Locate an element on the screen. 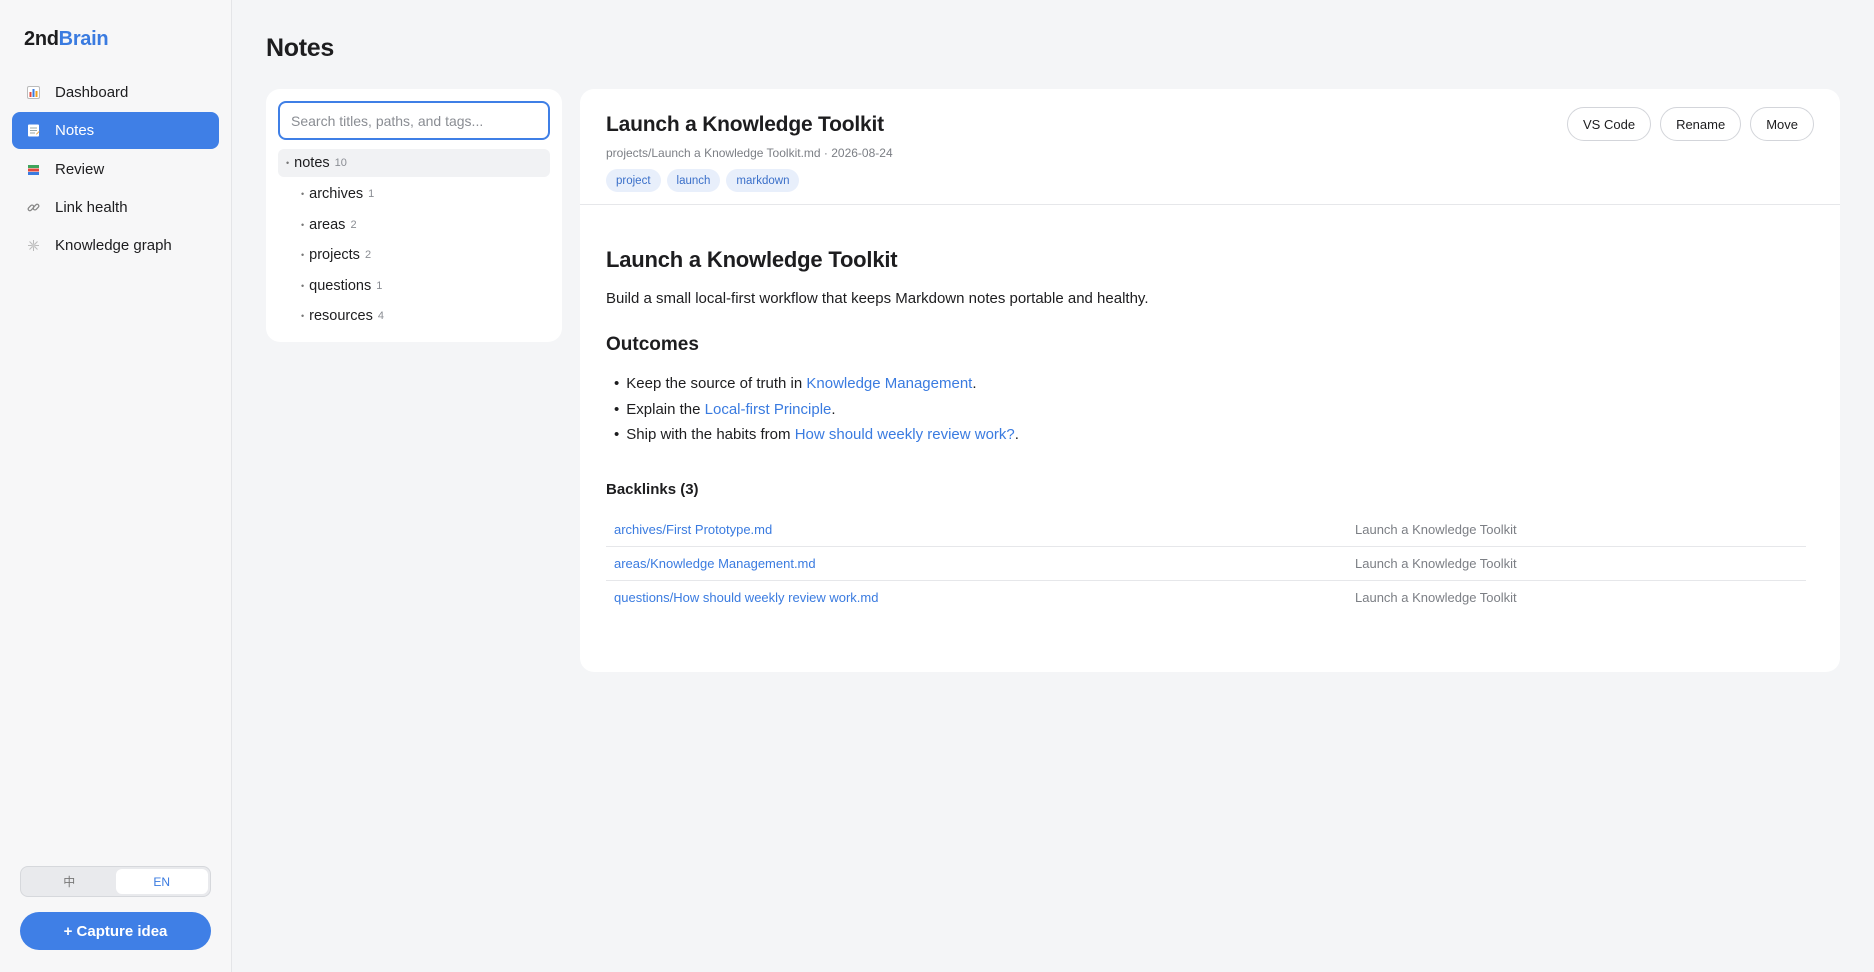  tree-folder-areas: • areas 2 is located at coordinates (329, 225).